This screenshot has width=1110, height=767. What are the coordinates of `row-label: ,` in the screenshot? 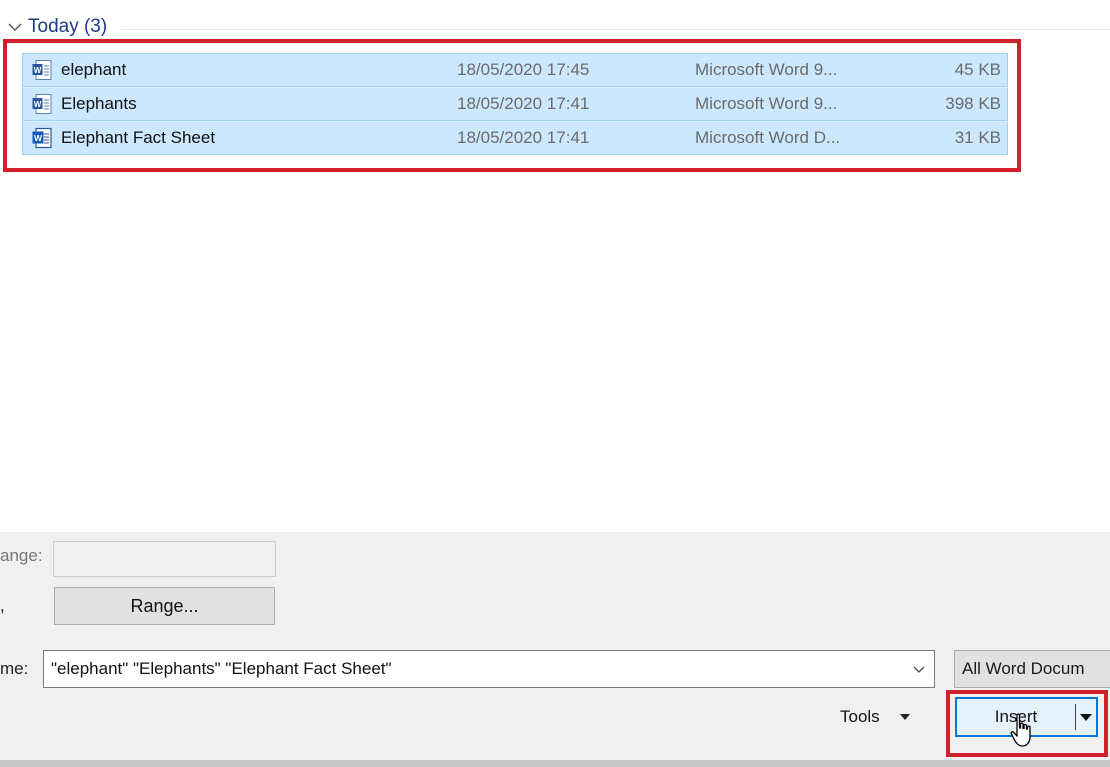 It's located at (2, 605).